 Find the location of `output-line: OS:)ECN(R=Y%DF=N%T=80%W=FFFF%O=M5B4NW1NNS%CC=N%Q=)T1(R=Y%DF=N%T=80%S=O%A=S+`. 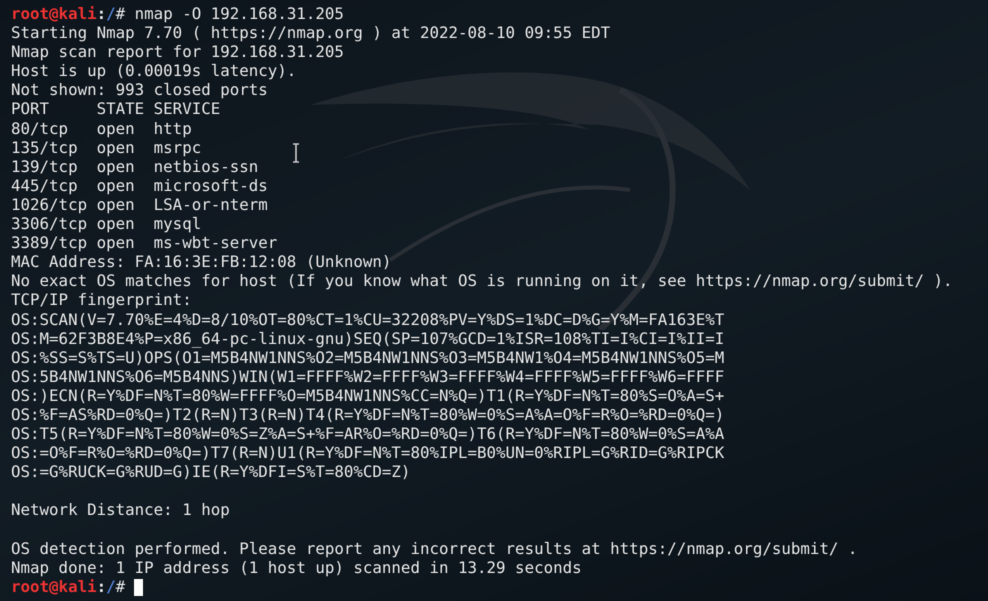

output-line: OS:)ECN(R=Y%DF=N%T=80%W=FFFF%O=M5B4NW1NNS%CC=N%Q=)T1(R=Y%DF=N%T=80%S=O%A=S+ is located at coordinates (367, 395).